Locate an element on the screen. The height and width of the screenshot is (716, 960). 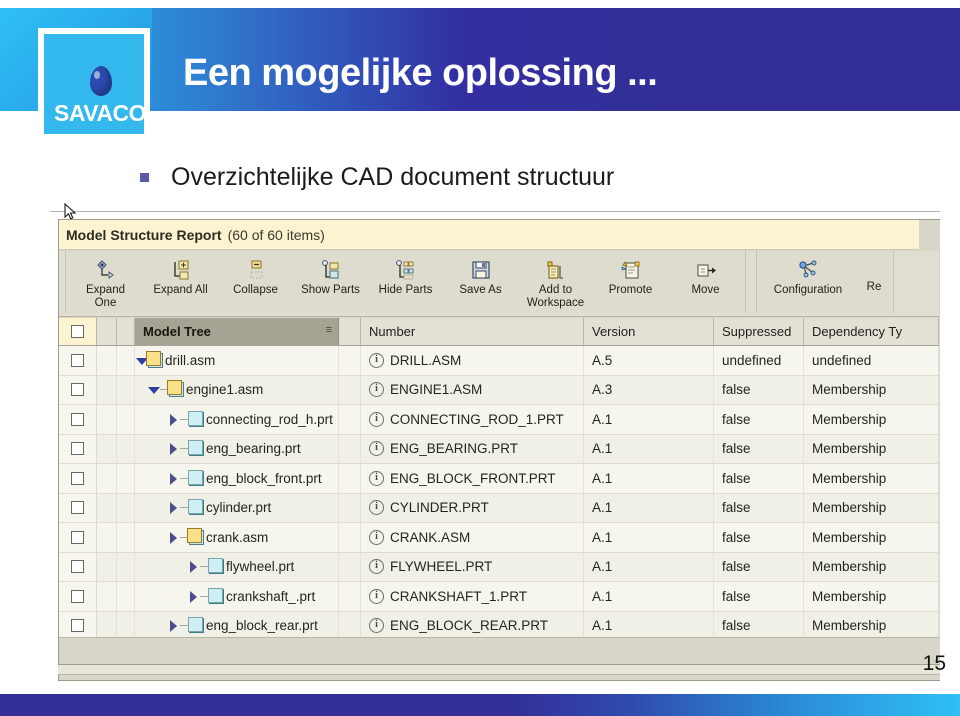
column-header-model-tree: Model Tree ≡ is located at coordinates (237, 331).